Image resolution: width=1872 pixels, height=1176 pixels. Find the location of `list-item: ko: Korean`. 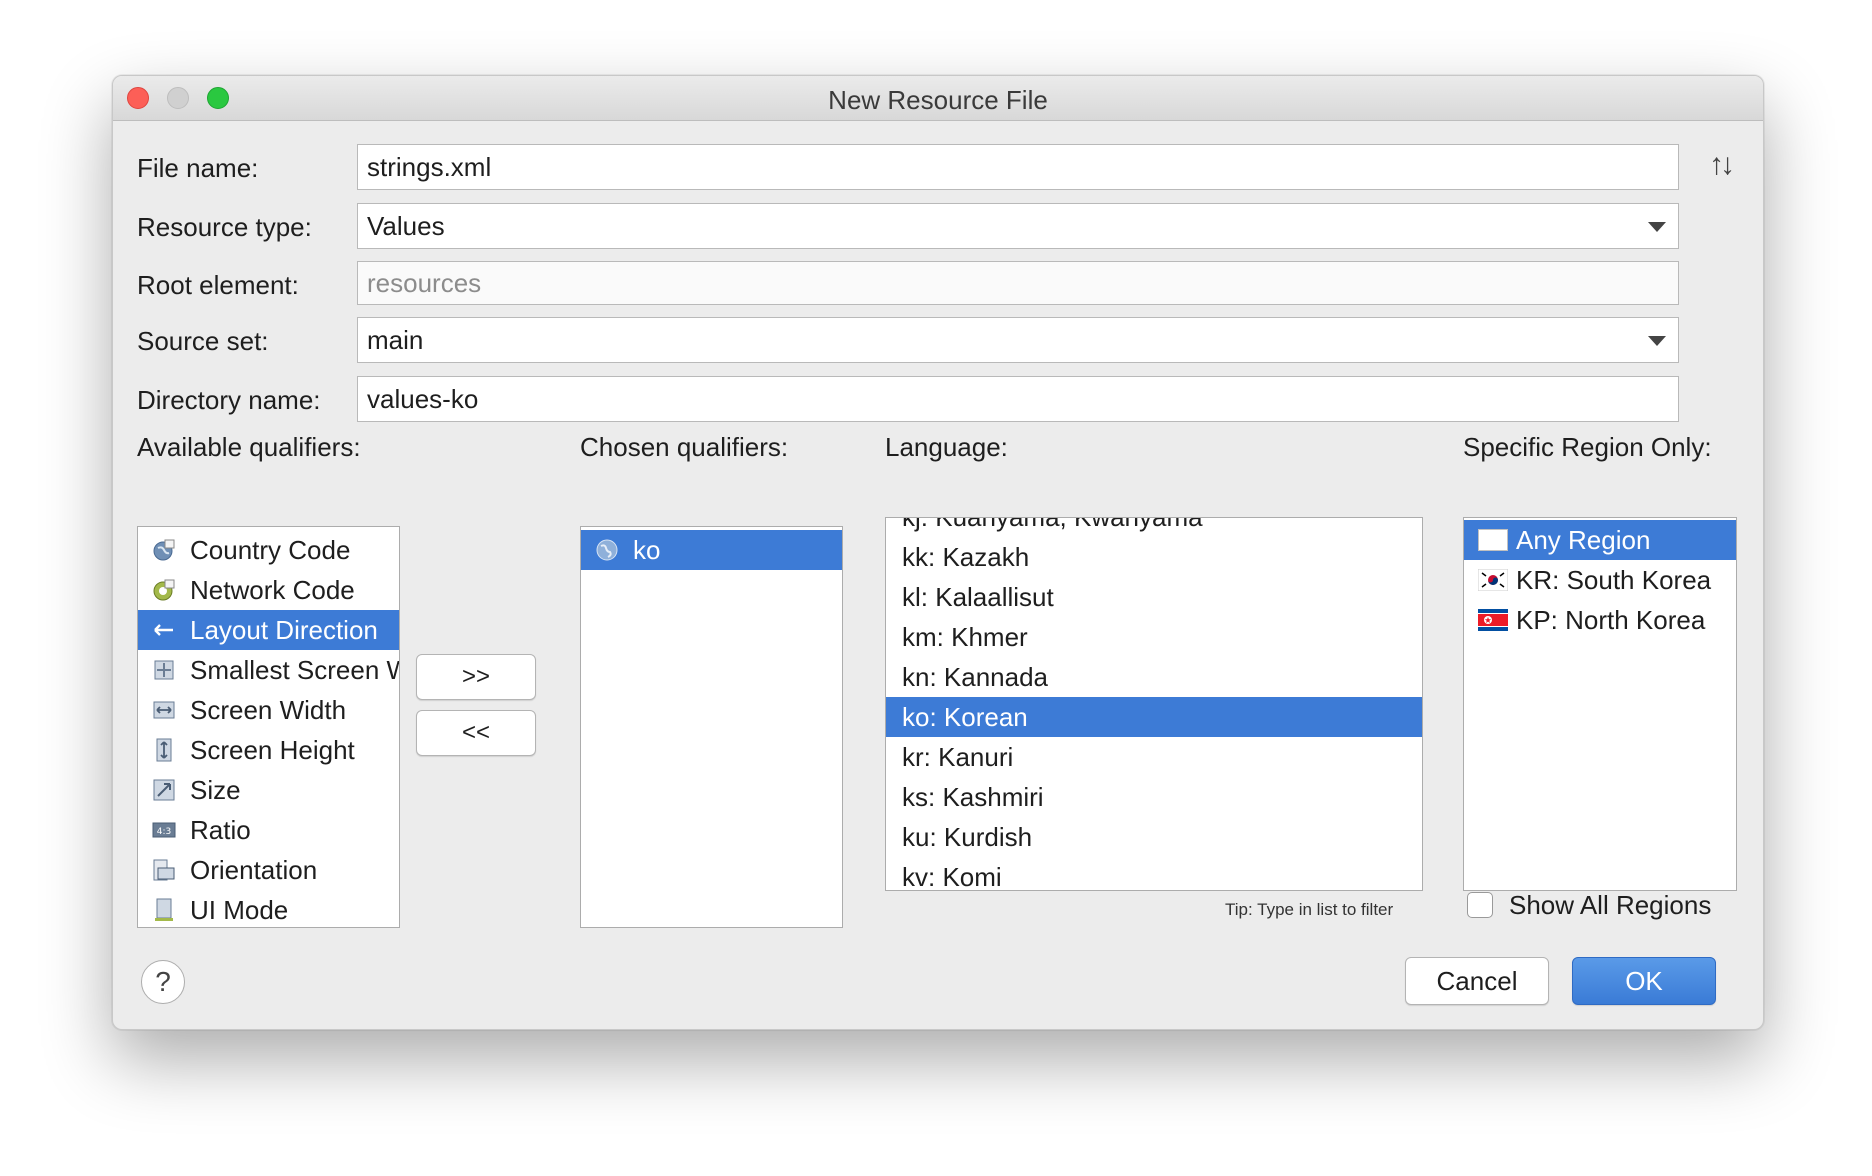

list-item: ko: Korean is located at coordinates (1154, 717).